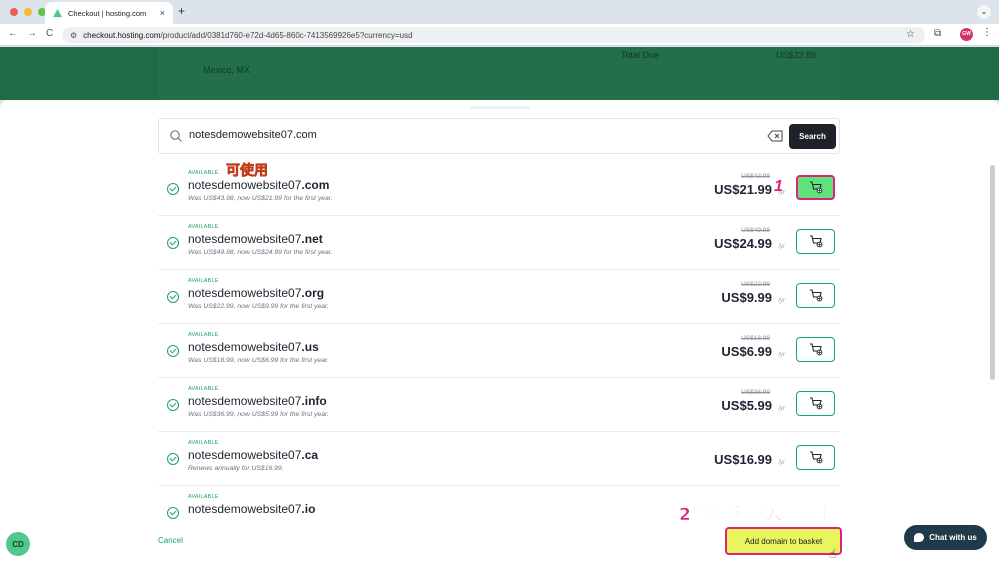 This screenshot has height=562, width=999. I want to click on forward-icon: →, so click(32, 33).